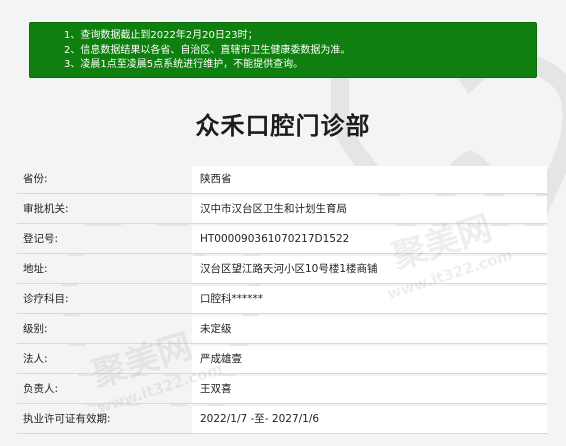  What do you see at coordinates (282, 180) in the screenshot?
I see `table-row: 省份: 陕西省` at bounding box center [282, 180].